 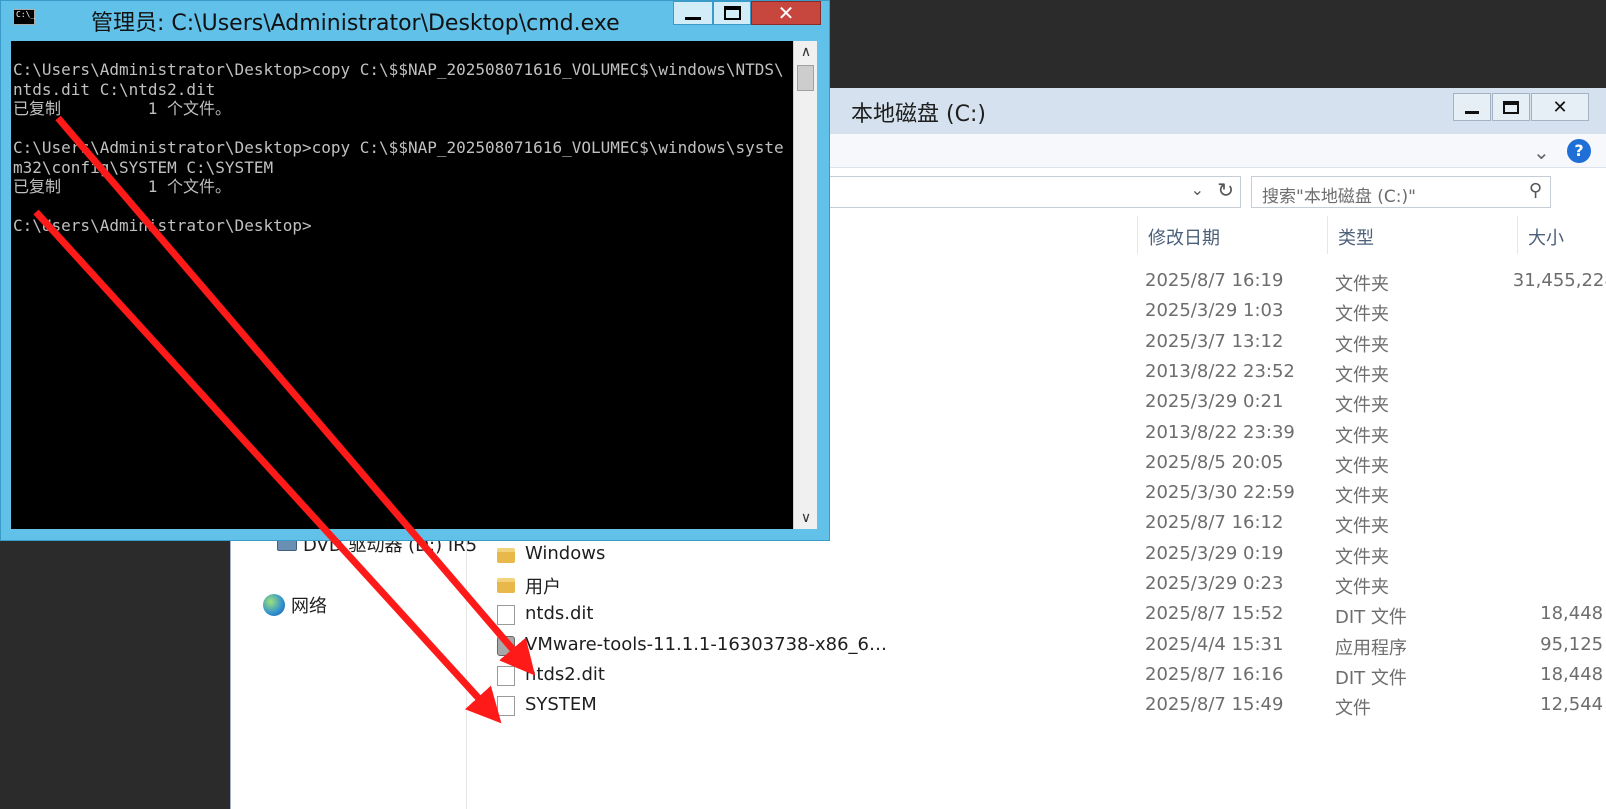 I want to click on console-line: m32\config\SYSTEM C:\SYSTEM, so click(x=143, y=167).